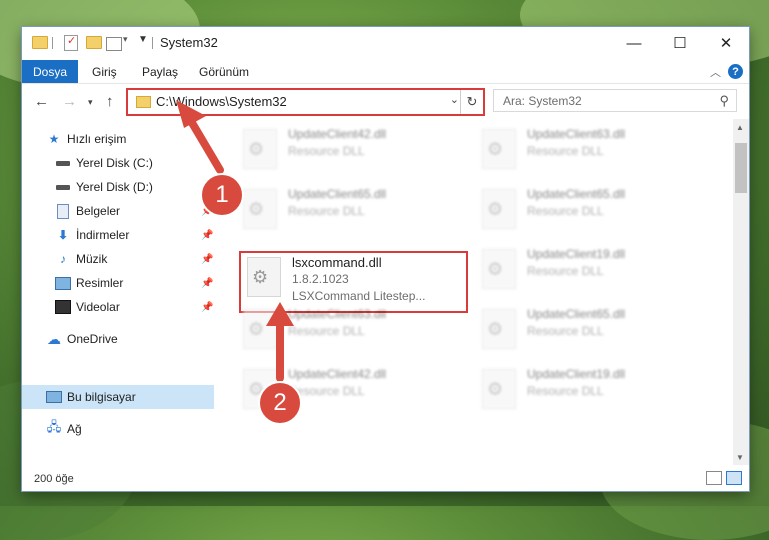 The image size is (769, 540). Describe the element at coordinates (714, 478) in the screenshot. I see `details-view-icon` at that location.